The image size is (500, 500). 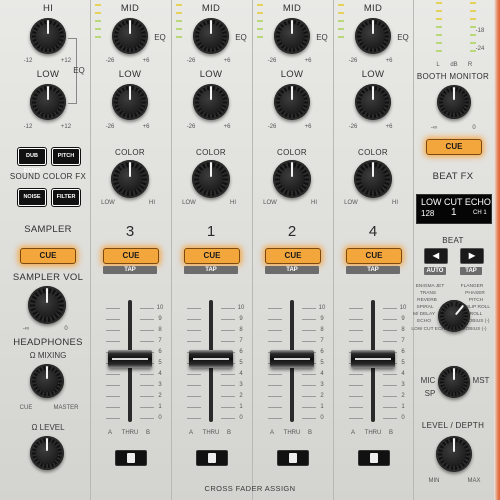 What do you see at coordinates (434, 481) in the screenshot?
I see `level-depth-min: MIN` at bounding box center [434, 481].